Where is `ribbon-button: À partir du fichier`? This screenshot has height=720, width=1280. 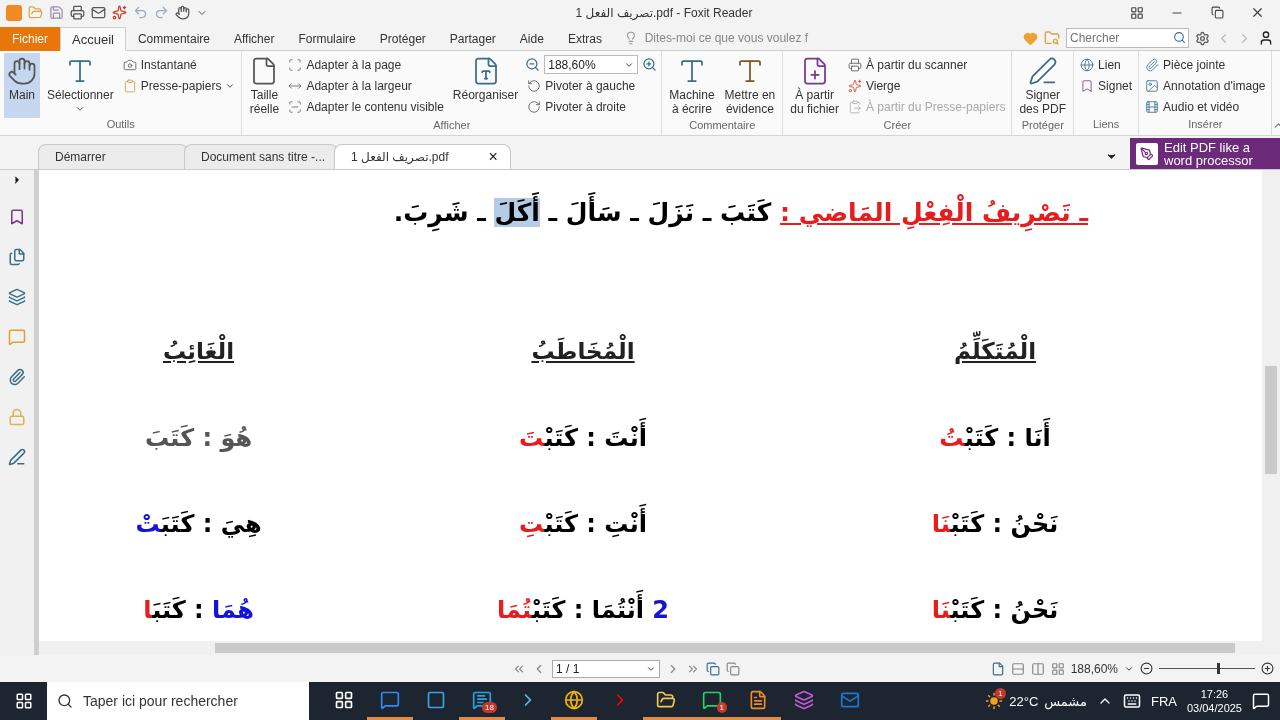
ribbon-button: À partir du fichier is located at coordinates (814, 86).